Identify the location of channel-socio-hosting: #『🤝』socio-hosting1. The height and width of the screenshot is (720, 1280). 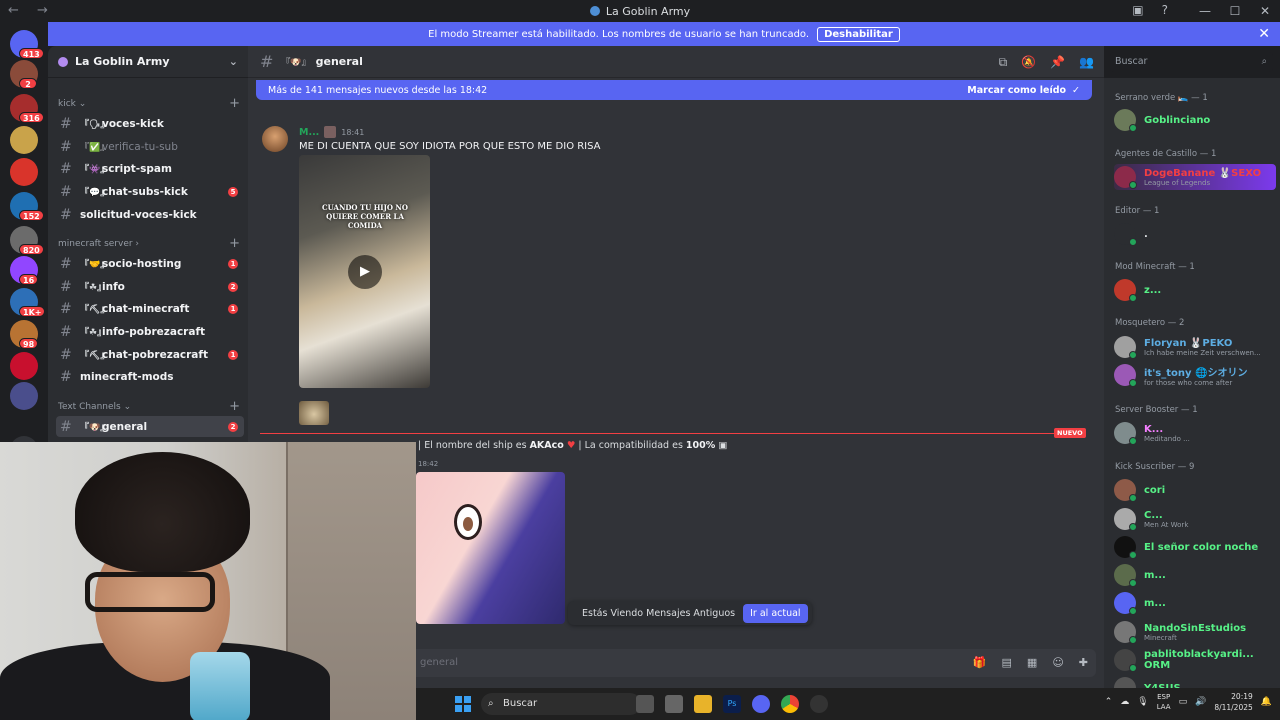
(150, 263).